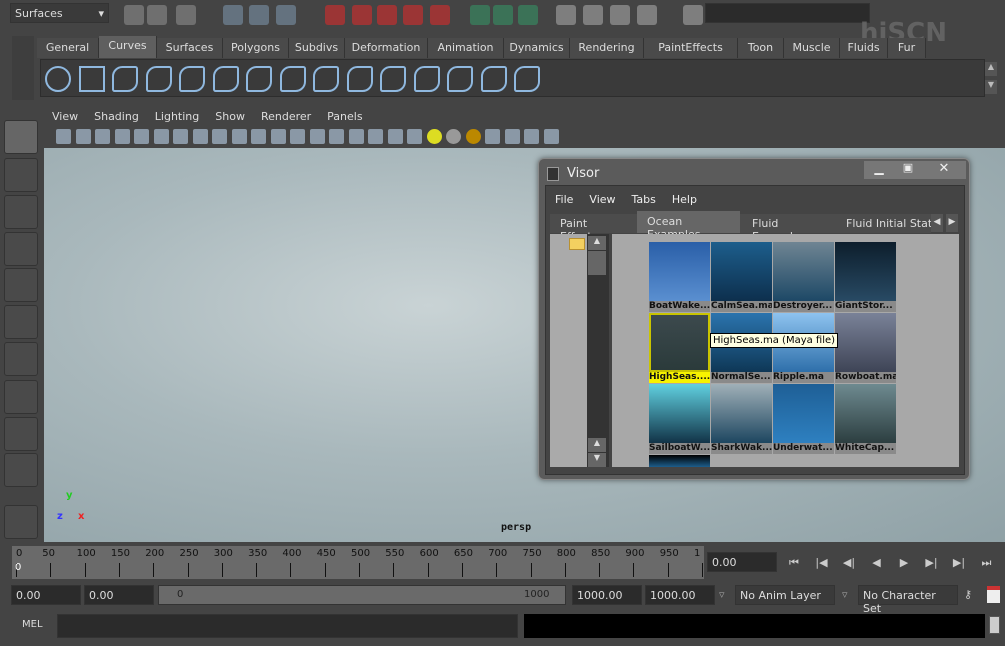 The width and height of the screenshot is (1005, 646). What do you see at coordinates (46, 595) in the screenshot?
I see `start-time-field: 0.00` at bounding box center [46, 595].